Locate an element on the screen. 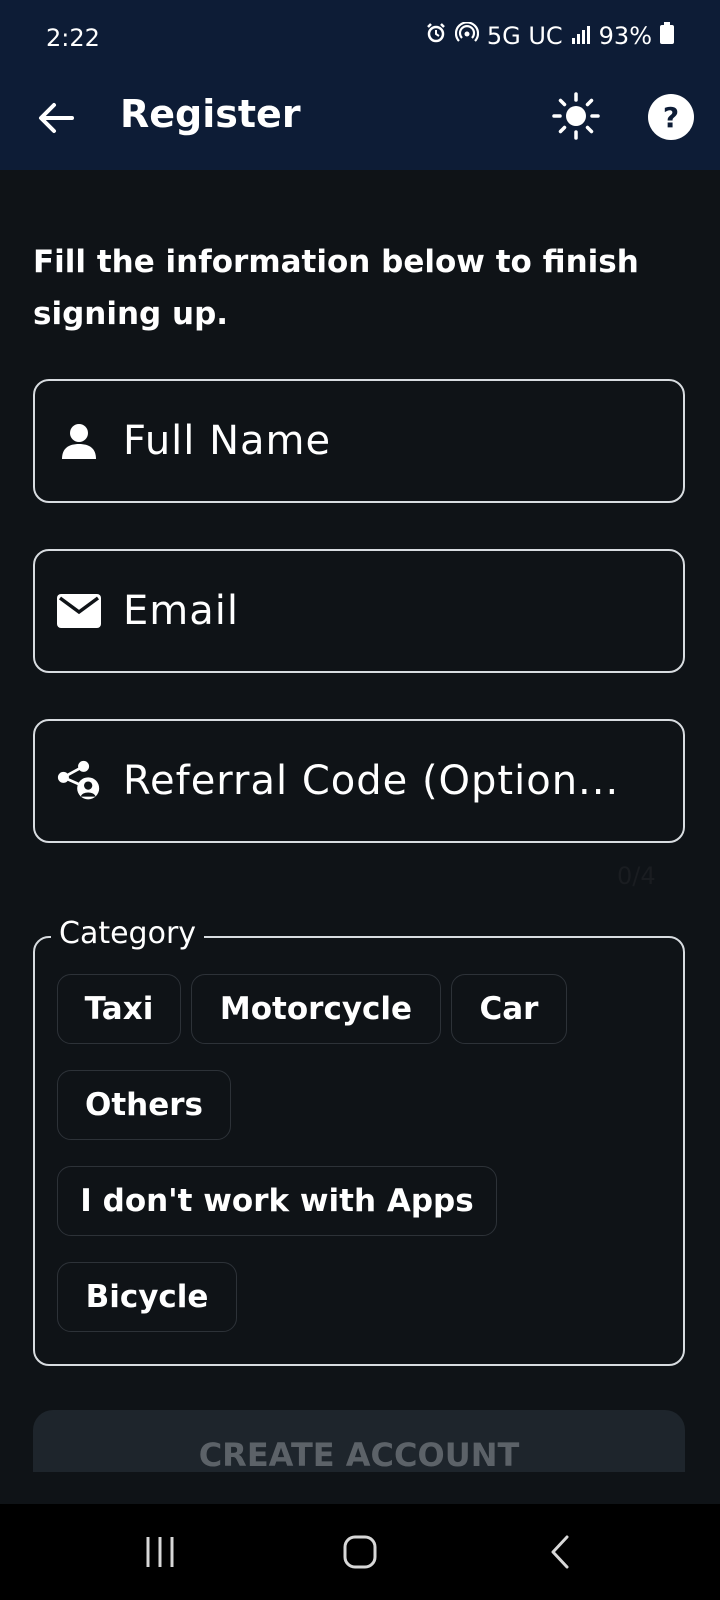  email-field: Email is located at coordinates (359, 611).